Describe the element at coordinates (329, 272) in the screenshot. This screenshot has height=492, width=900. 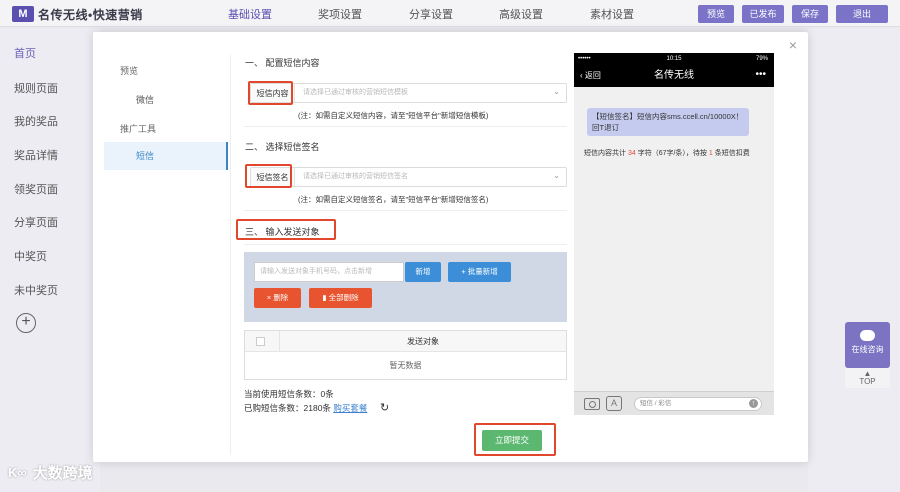
I see `phone-number-input: 请输入发送对象手机号码，点击新增` at that location.